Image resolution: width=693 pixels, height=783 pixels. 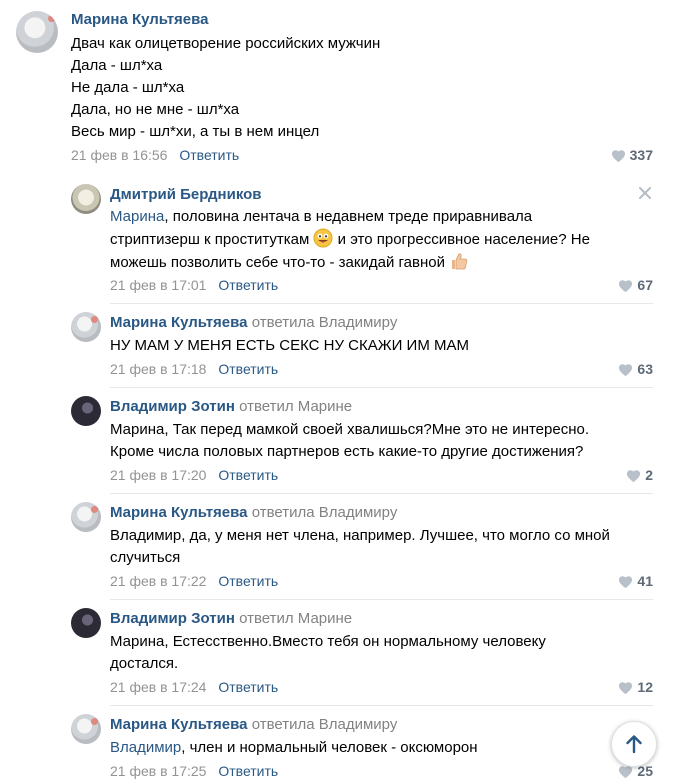 I want to click on comment-date: 21 фев в 17:22, so click(x=158, y=581).